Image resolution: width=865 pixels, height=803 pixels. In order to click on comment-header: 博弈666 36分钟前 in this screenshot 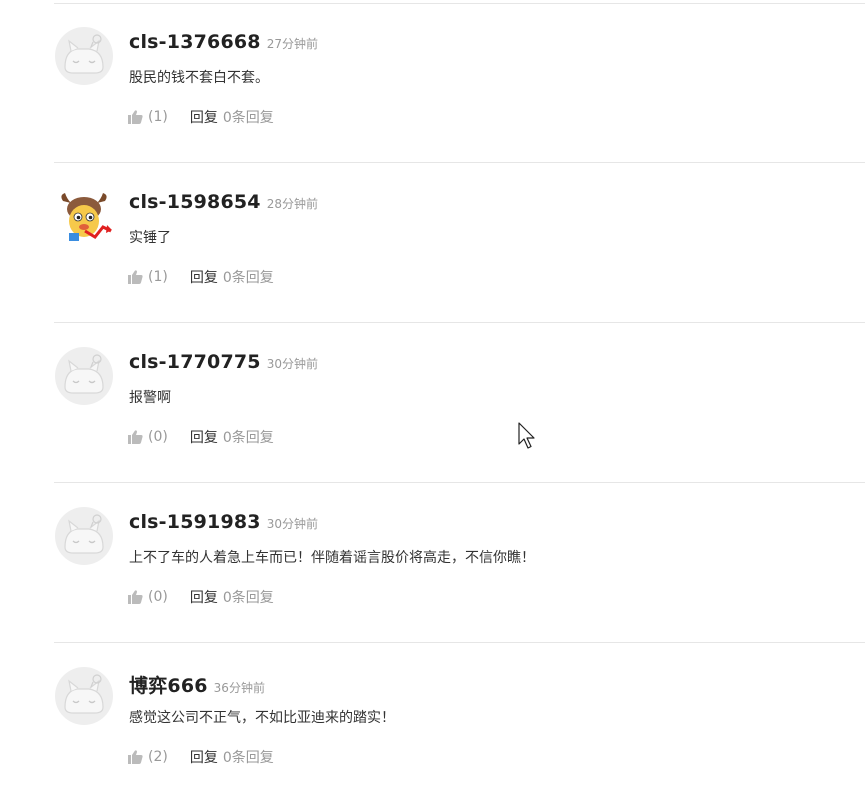, I will do `click(197, 684)`.